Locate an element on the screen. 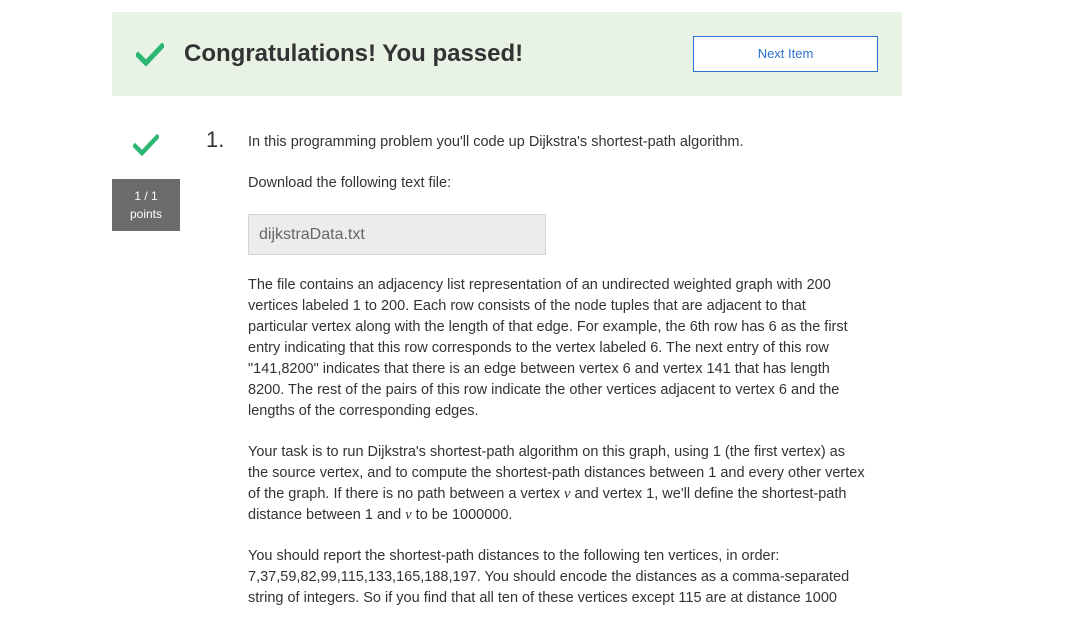 Image resolution: width=1077 pixels, height=629 pixels. task-text-3: to be 1000000. is located at coordinates (462, 515).